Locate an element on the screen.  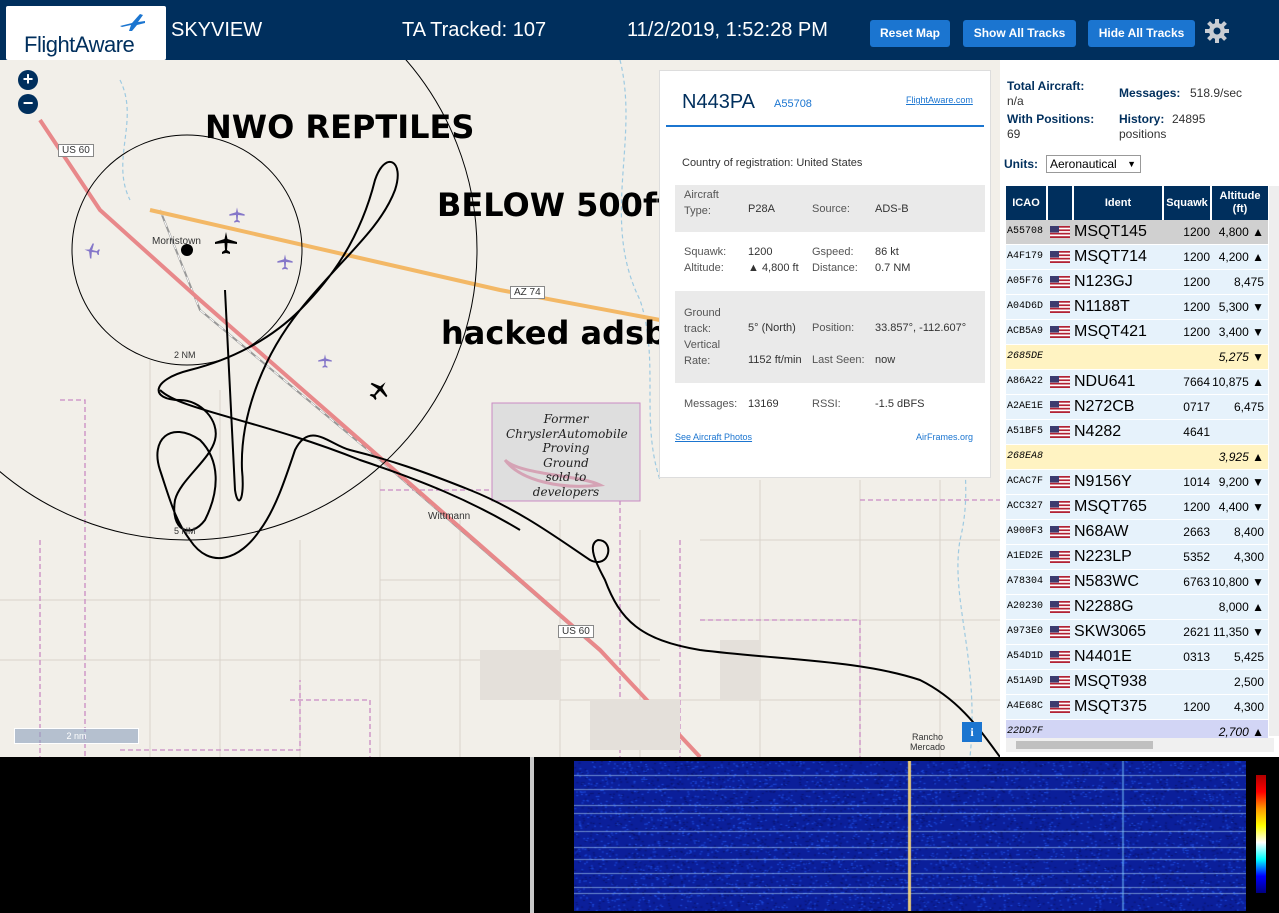
cell-squawk: 7664 is located at coordinates (1196, 382).